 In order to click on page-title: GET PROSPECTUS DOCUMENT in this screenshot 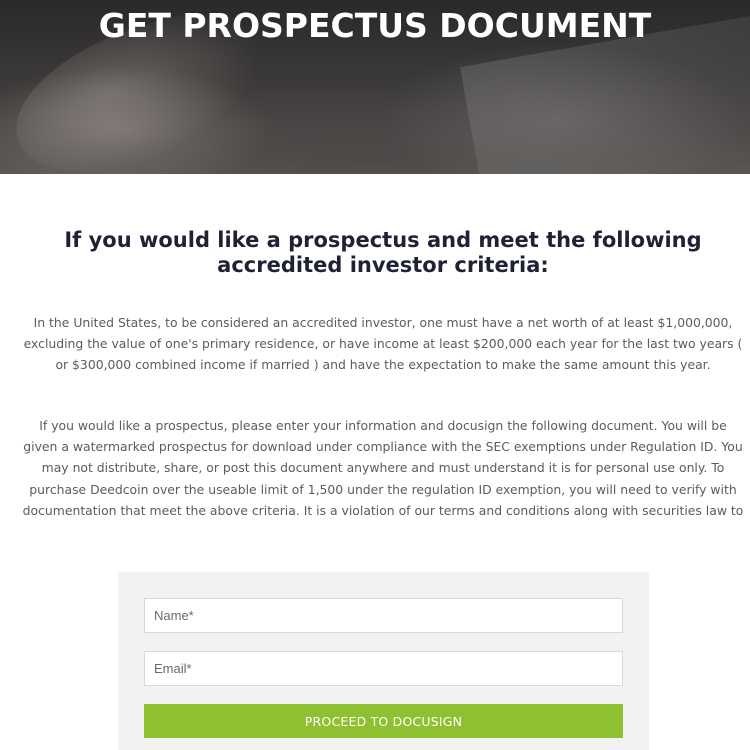, I will do `click(375, 25)`.